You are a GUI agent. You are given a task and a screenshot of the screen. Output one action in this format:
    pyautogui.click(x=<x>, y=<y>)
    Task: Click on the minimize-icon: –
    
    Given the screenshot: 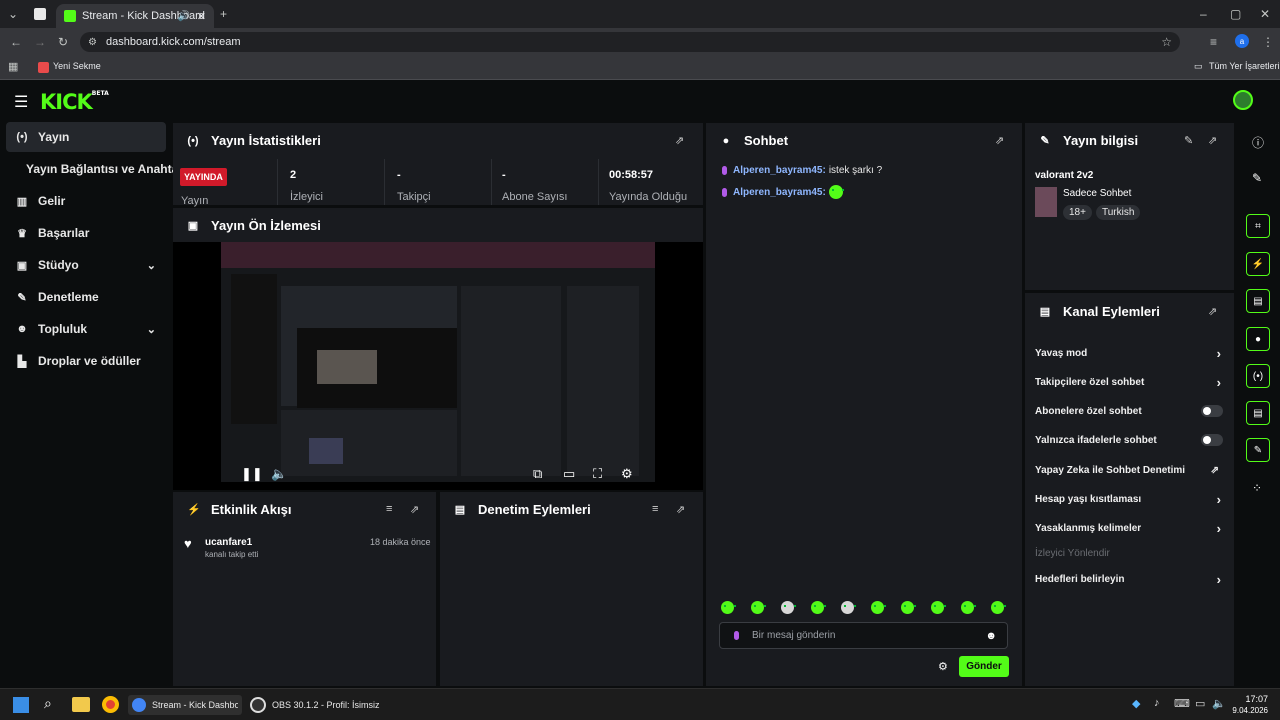 What is the action you would take?
    pyautogui.click(x=1203, y=14)
    